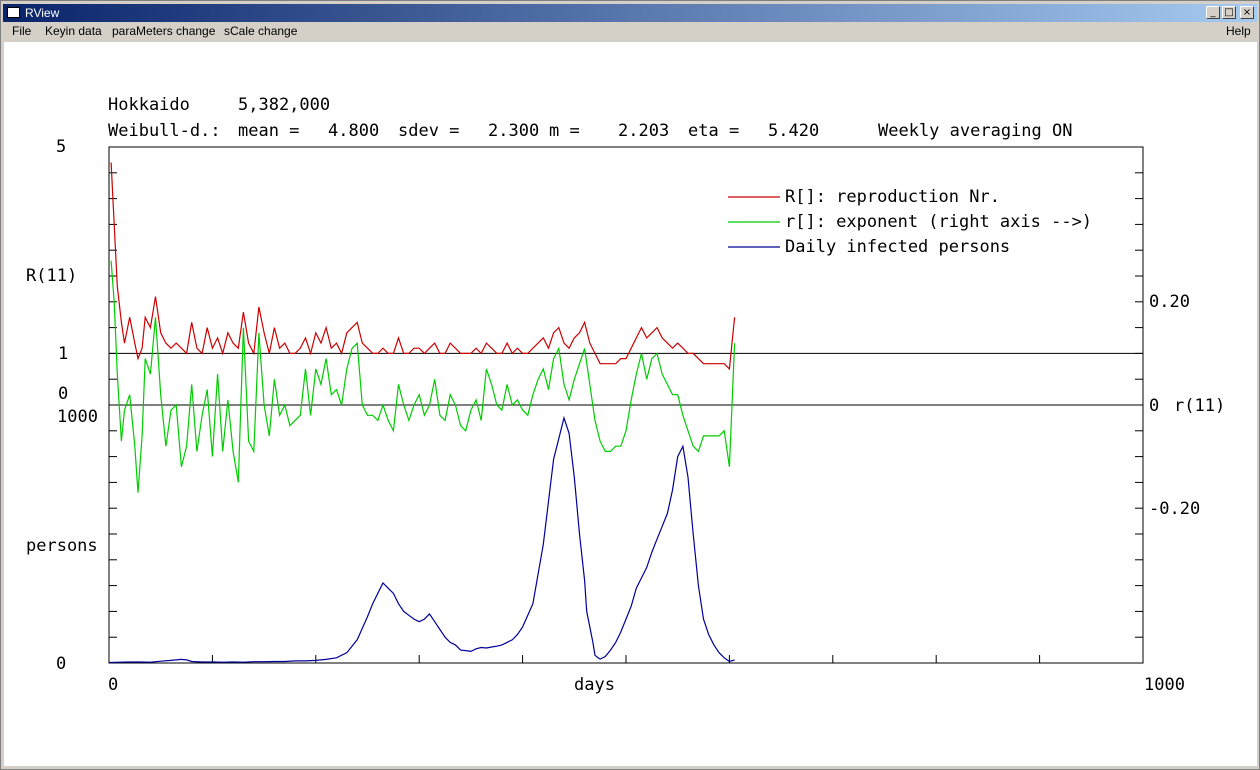 The width and height of the screenshot is (1260, 770). I want to click on legend-label-infected: Daily infected persons, so click(897, 247).